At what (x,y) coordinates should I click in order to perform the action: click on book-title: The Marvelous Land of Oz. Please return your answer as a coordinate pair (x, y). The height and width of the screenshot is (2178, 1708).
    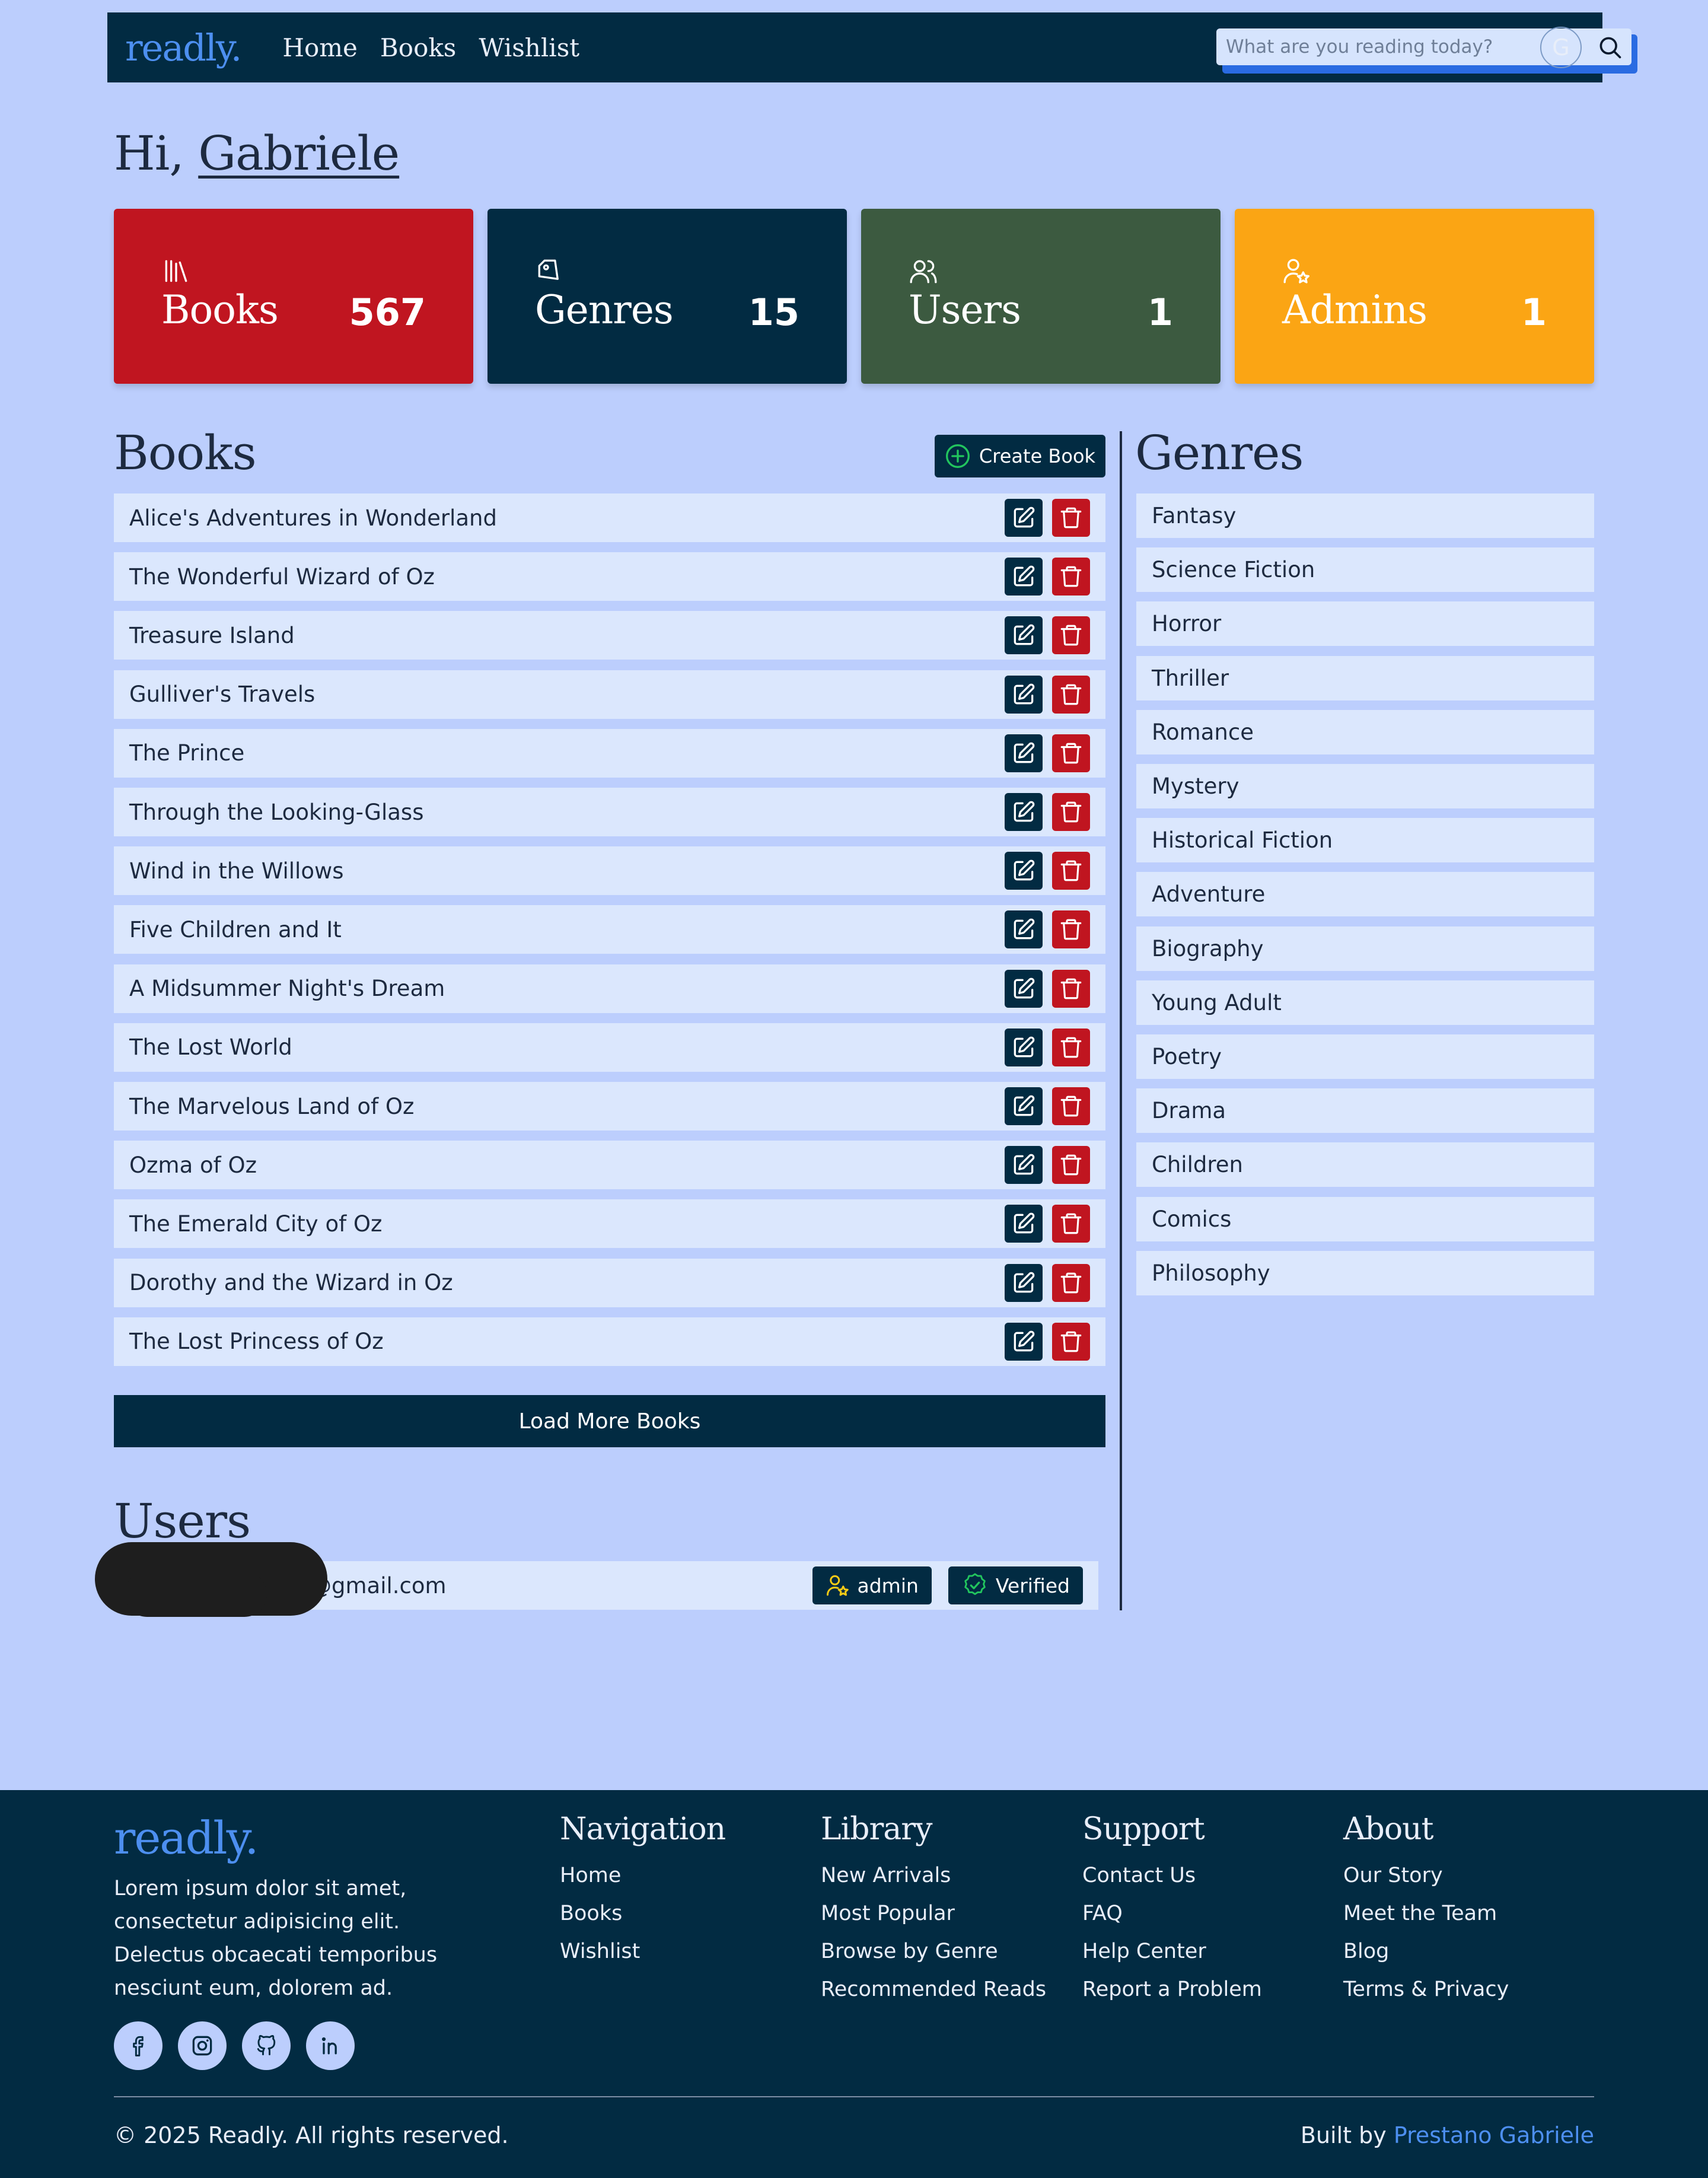
    Looking at the image, I should click on (567, 1106).